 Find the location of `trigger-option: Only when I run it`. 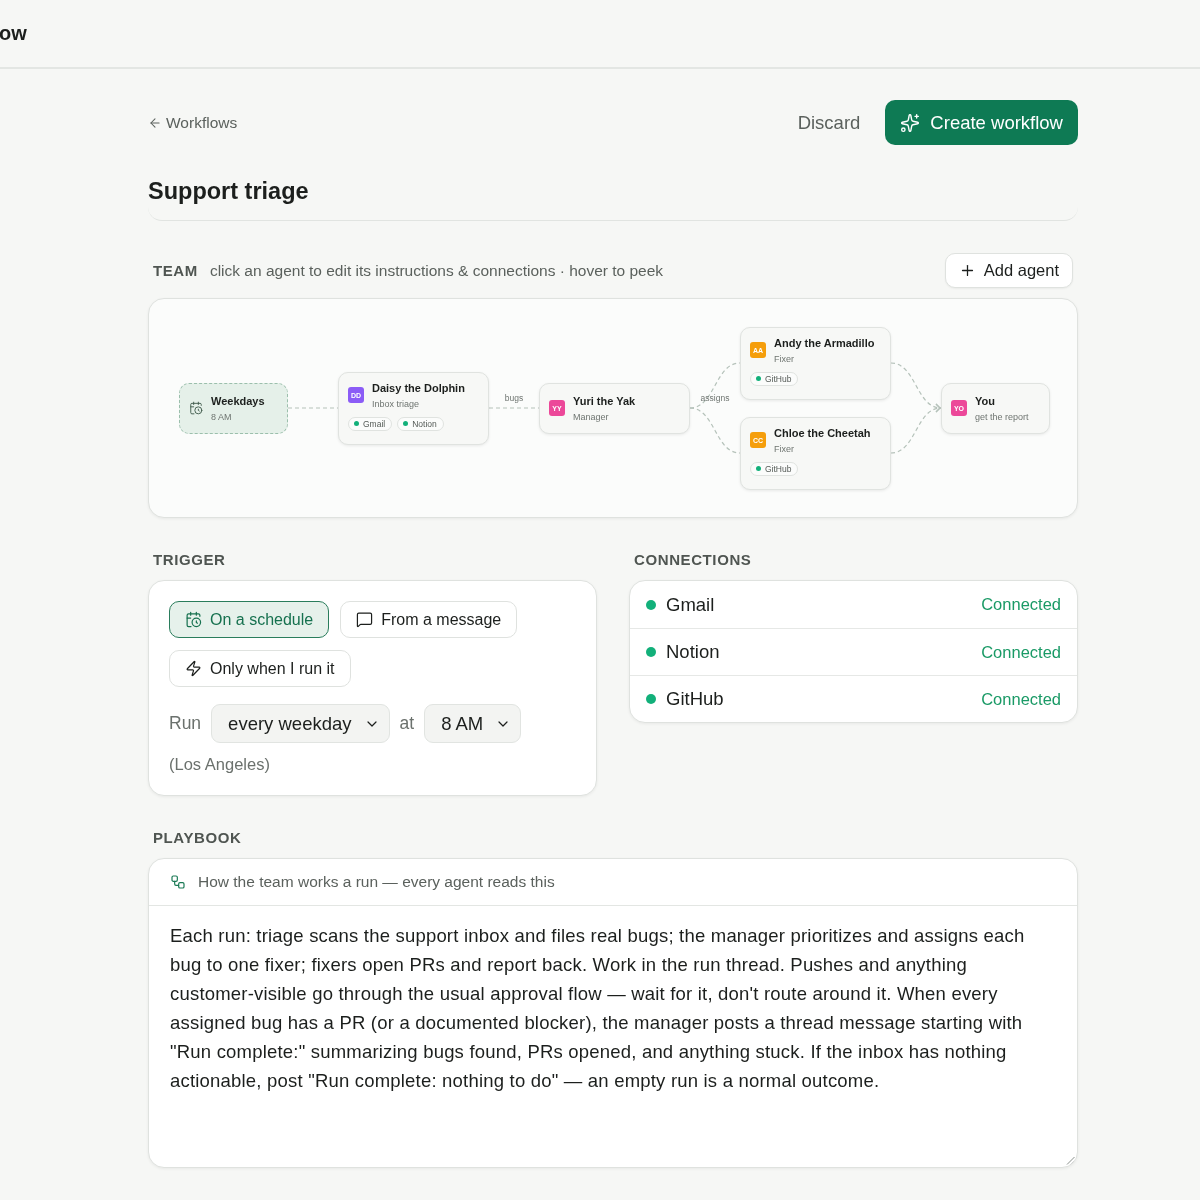

trigger-option: Only when I run it is located at coordinates (260, 668).